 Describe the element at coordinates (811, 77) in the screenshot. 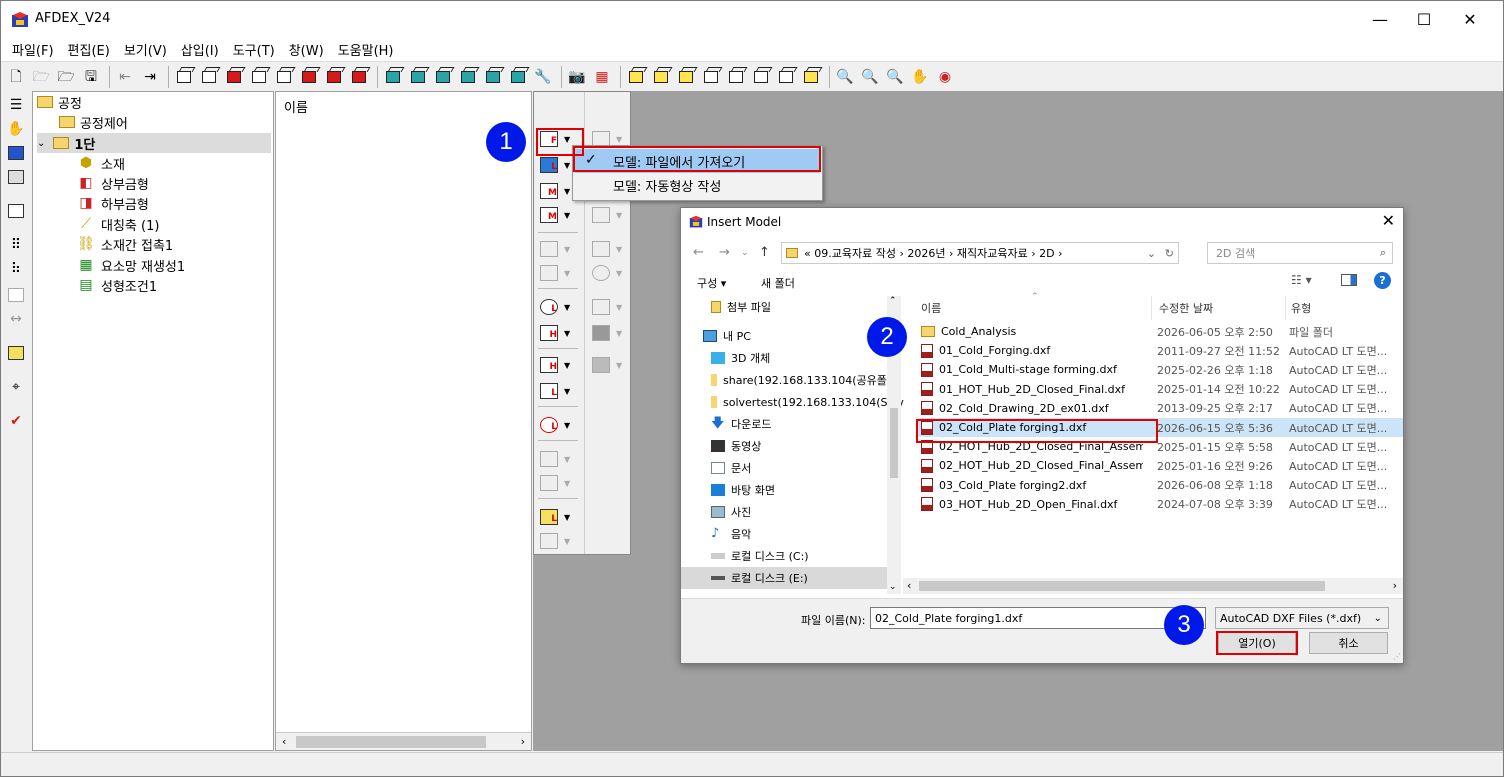

I see `layer-cube-icon` at that location.